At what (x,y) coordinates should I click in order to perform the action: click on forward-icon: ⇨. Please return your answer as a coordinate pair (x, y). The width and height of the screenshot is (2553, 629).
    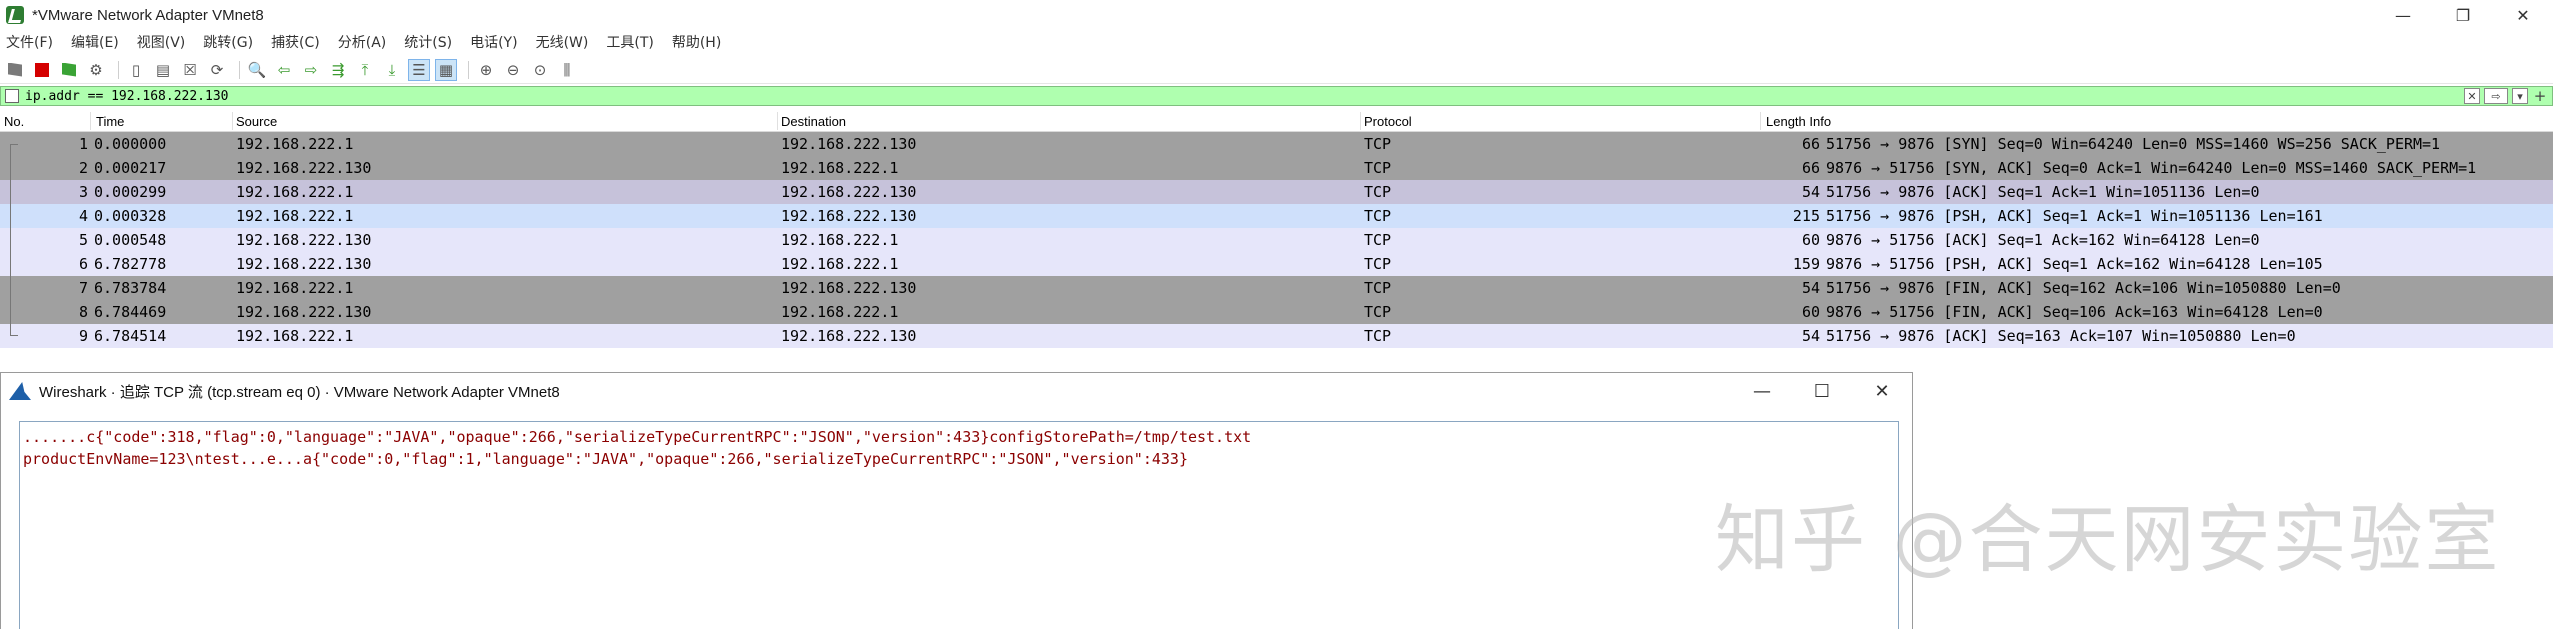
    Looking at the image, I should click on (311, 70).